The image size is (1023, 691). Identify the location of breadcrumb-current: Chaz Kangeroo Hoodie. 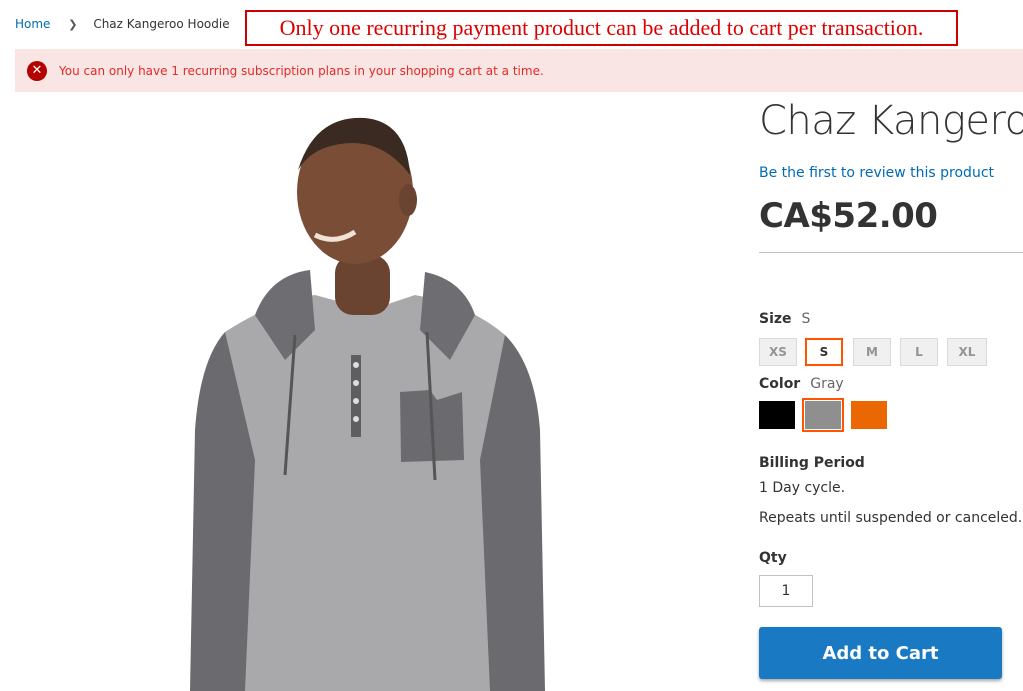
(161, 24).